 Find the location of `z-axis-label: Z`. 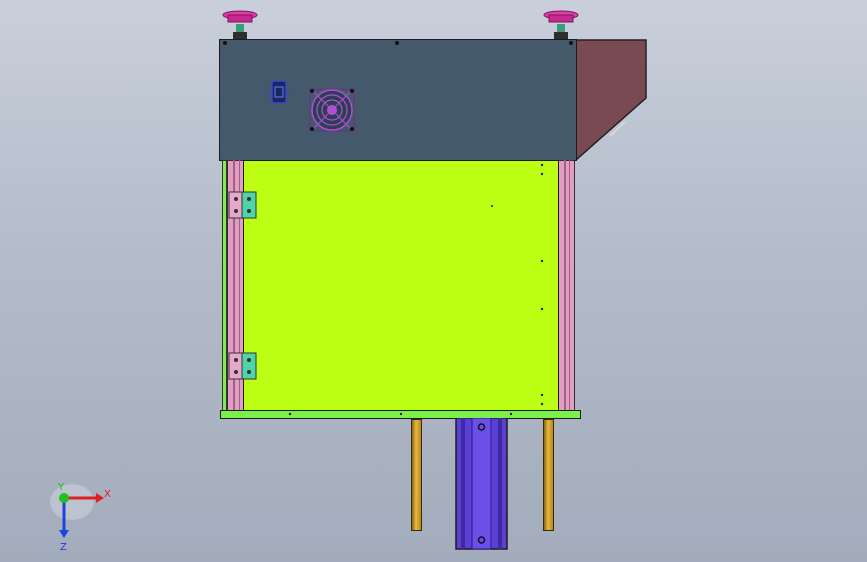

z-axis-label: Z is located at coordinates (63, 547).